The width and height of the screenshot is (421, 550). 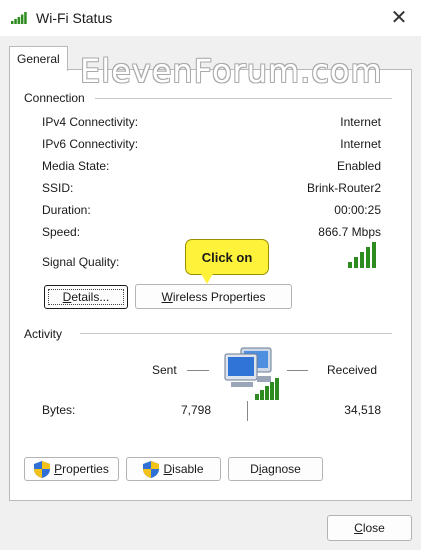 I want to click on tab-general-label: General, so click(x=38, y=59).